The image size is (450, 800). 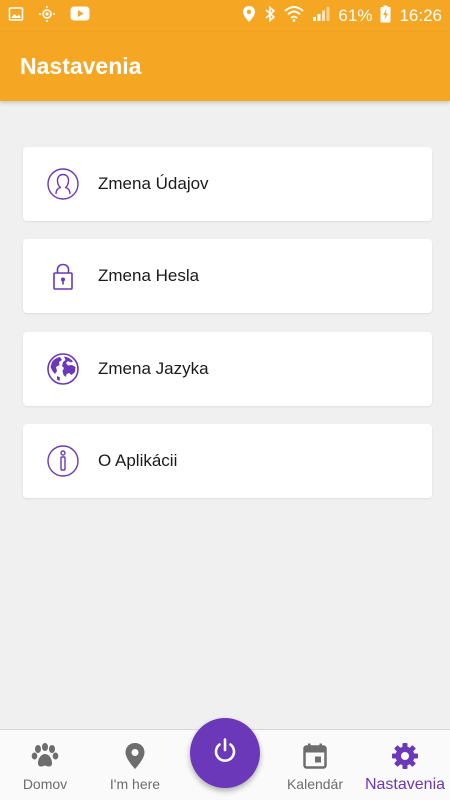 I want to click on status-right: 61% 16:26, so click(x=342, y=16).